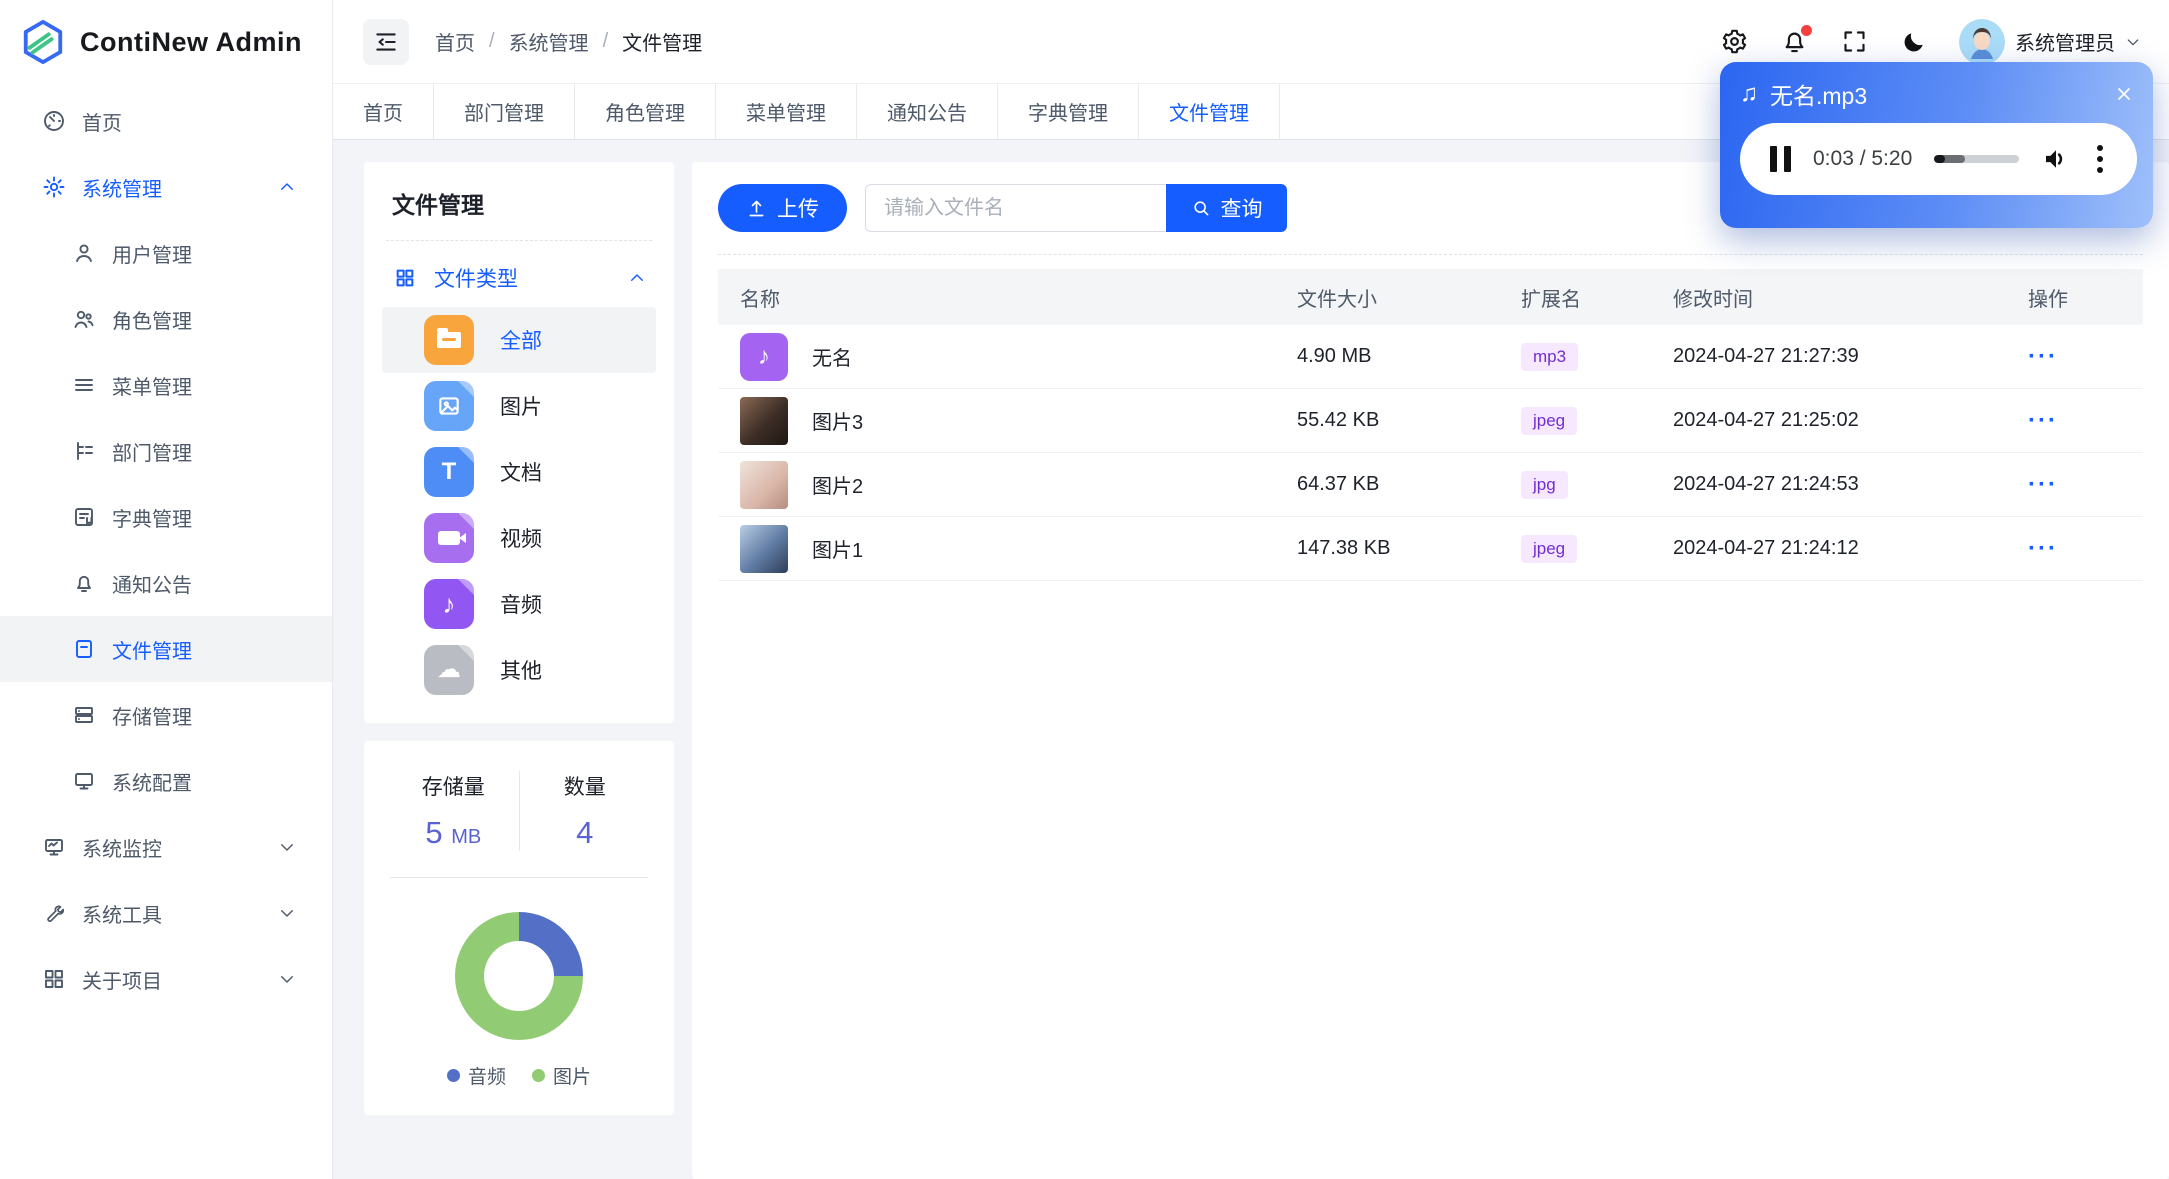 The width and height of the screenshot is (2169, 1179). Describe the element at coordinates (152, 255) in the screenshot. I see `sidebar-item-label: 用户管理` at that location.